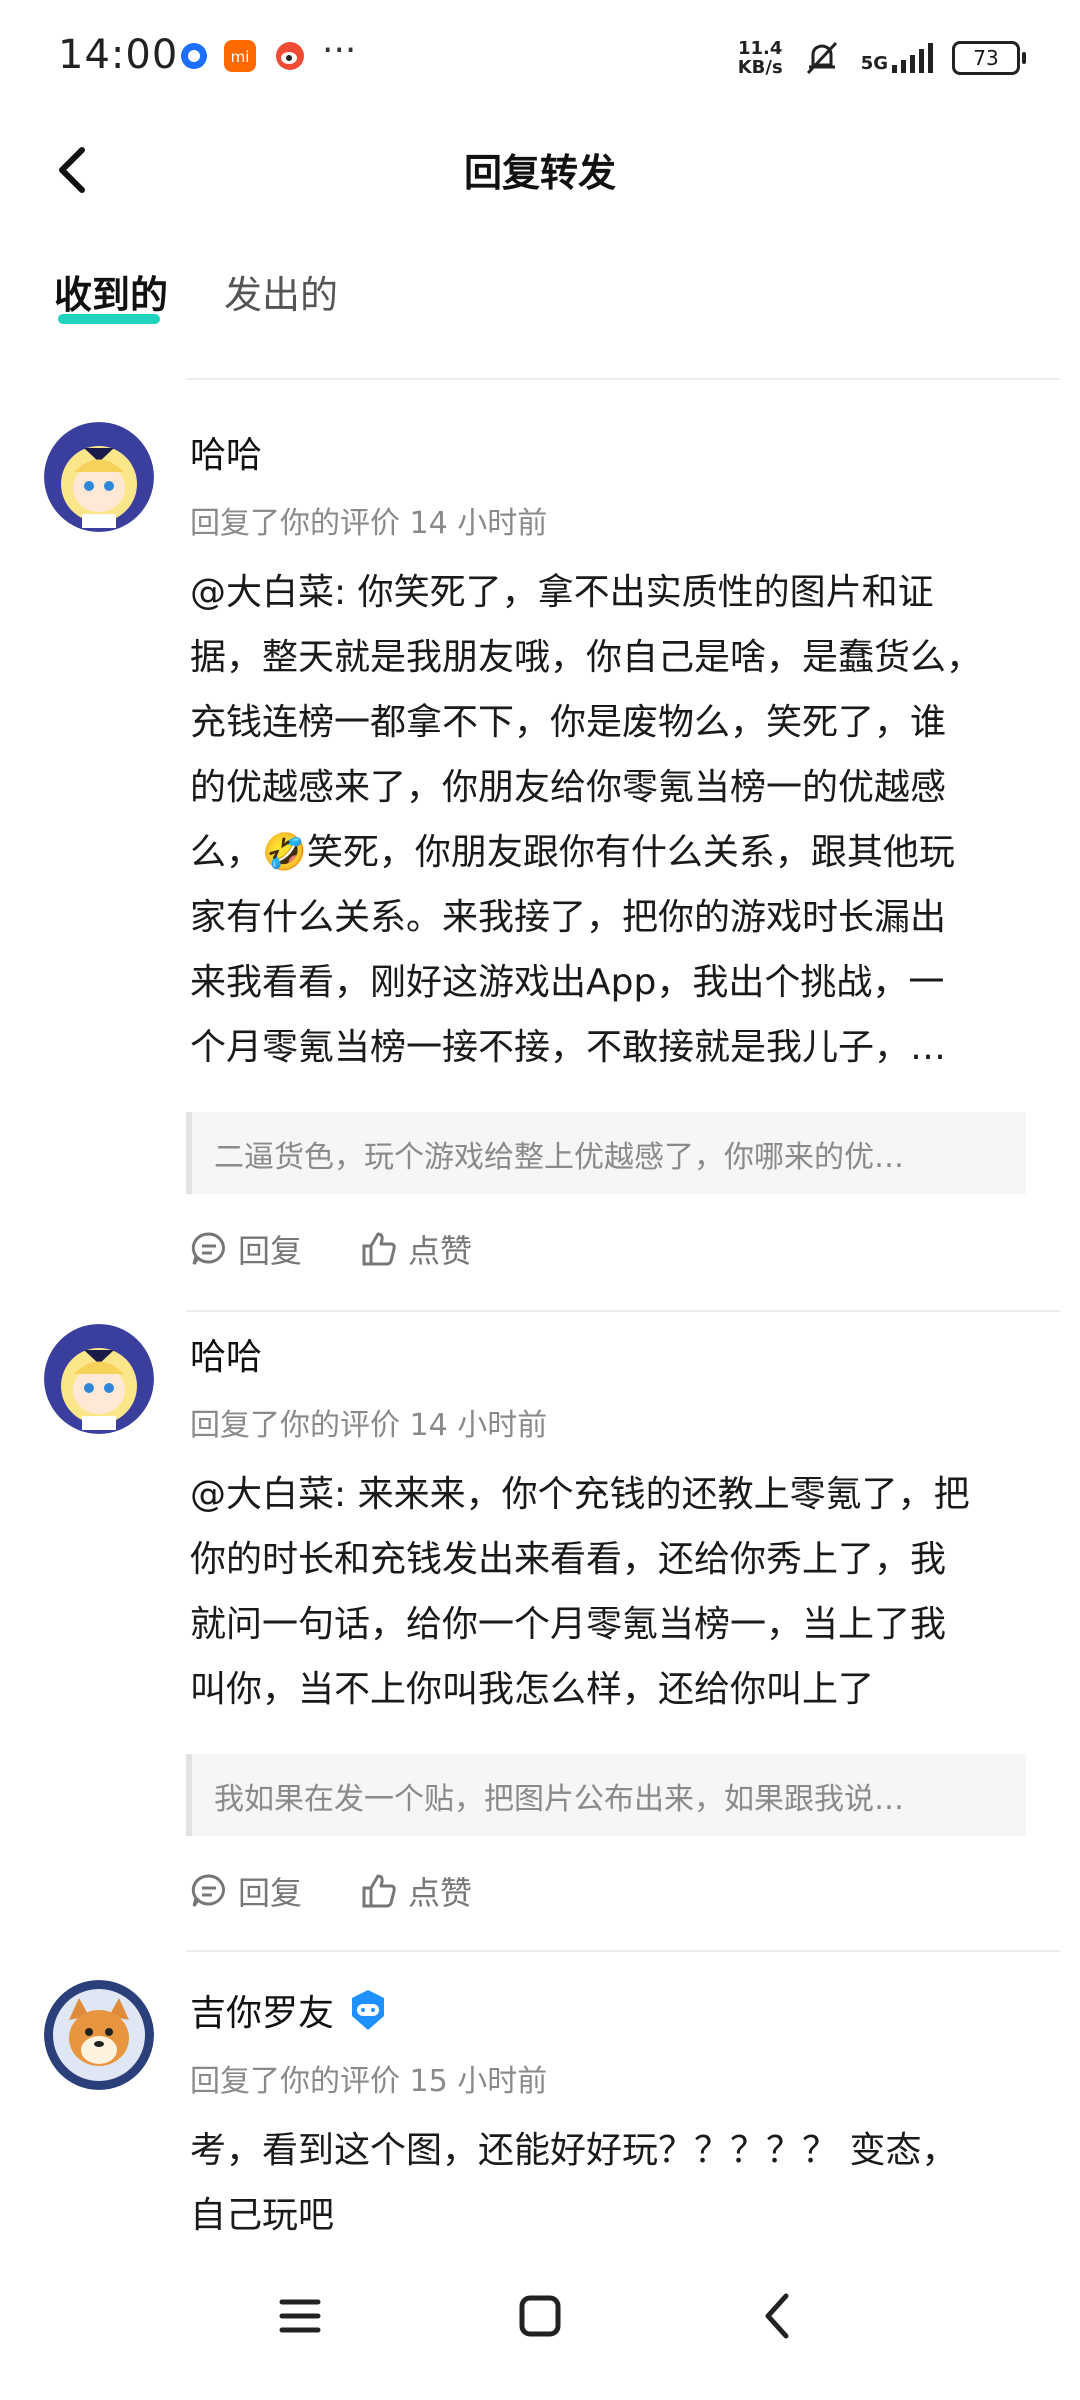 The height and width of the screenshot is (2400, 1080). What do you see at coordinates (897, 58) in the screenshot?
I see `cellular-signal-icon: 5G` at bounding box center [897, 58].